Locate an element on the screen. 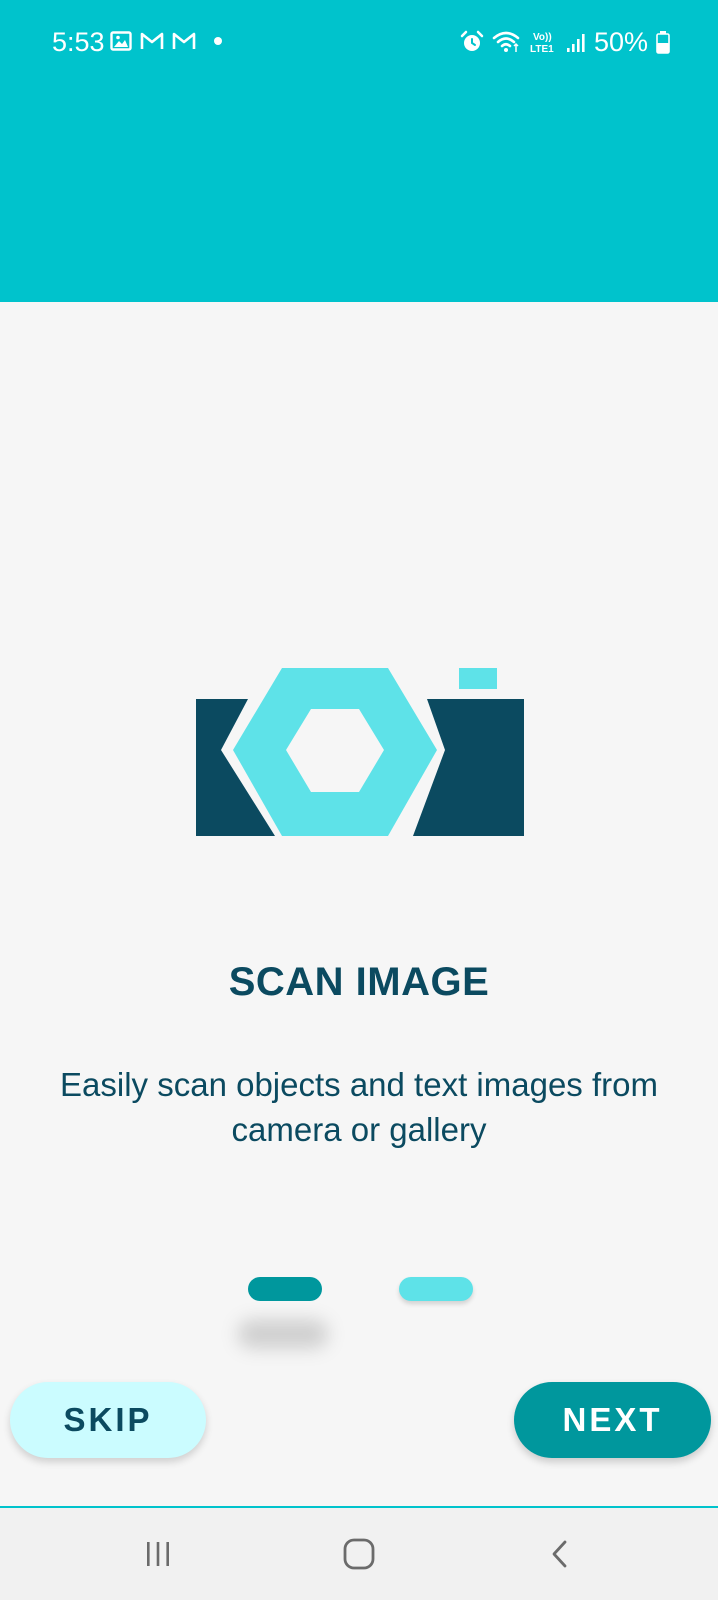 This screenshot has height=1600, width=718. svg-text: Vo)) is located at coordinates (542, 37).